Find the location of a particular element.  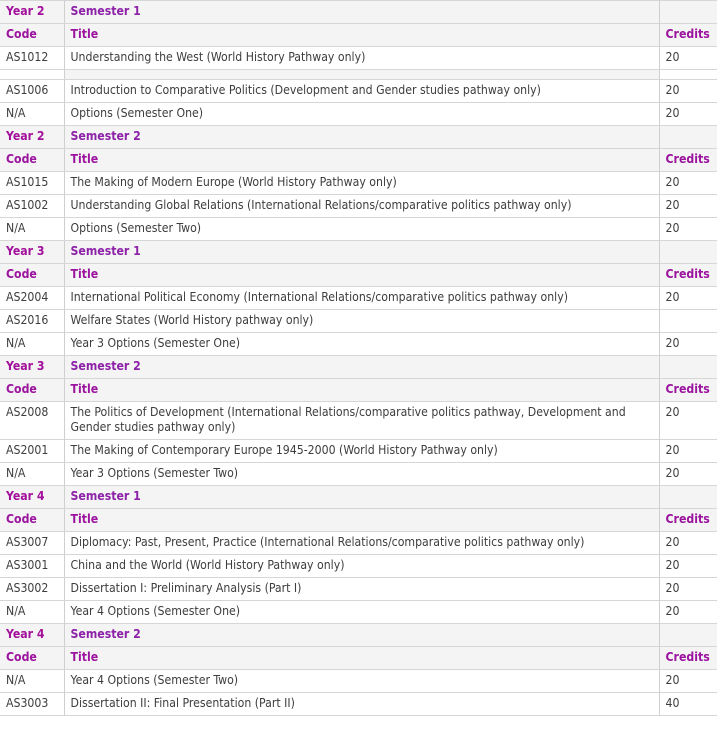

year-semester-band: Year 2 Semester 2 is located at coordinates (358, 137).